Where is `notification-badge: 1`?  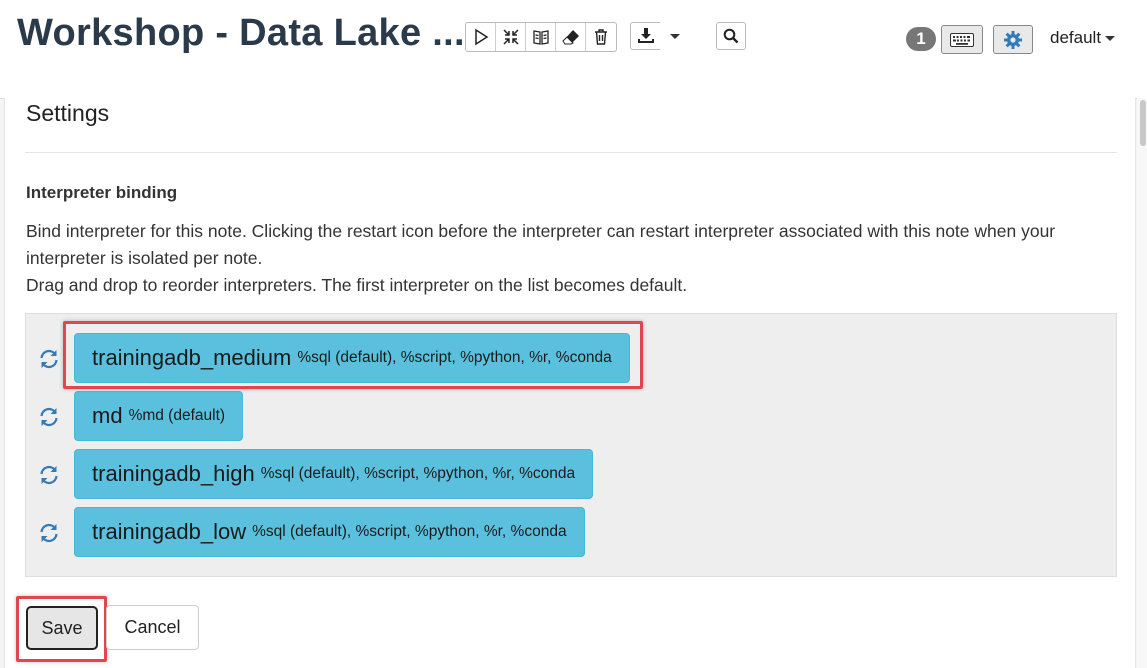 notification-badge: 1 is located at coordinates (921, 39).